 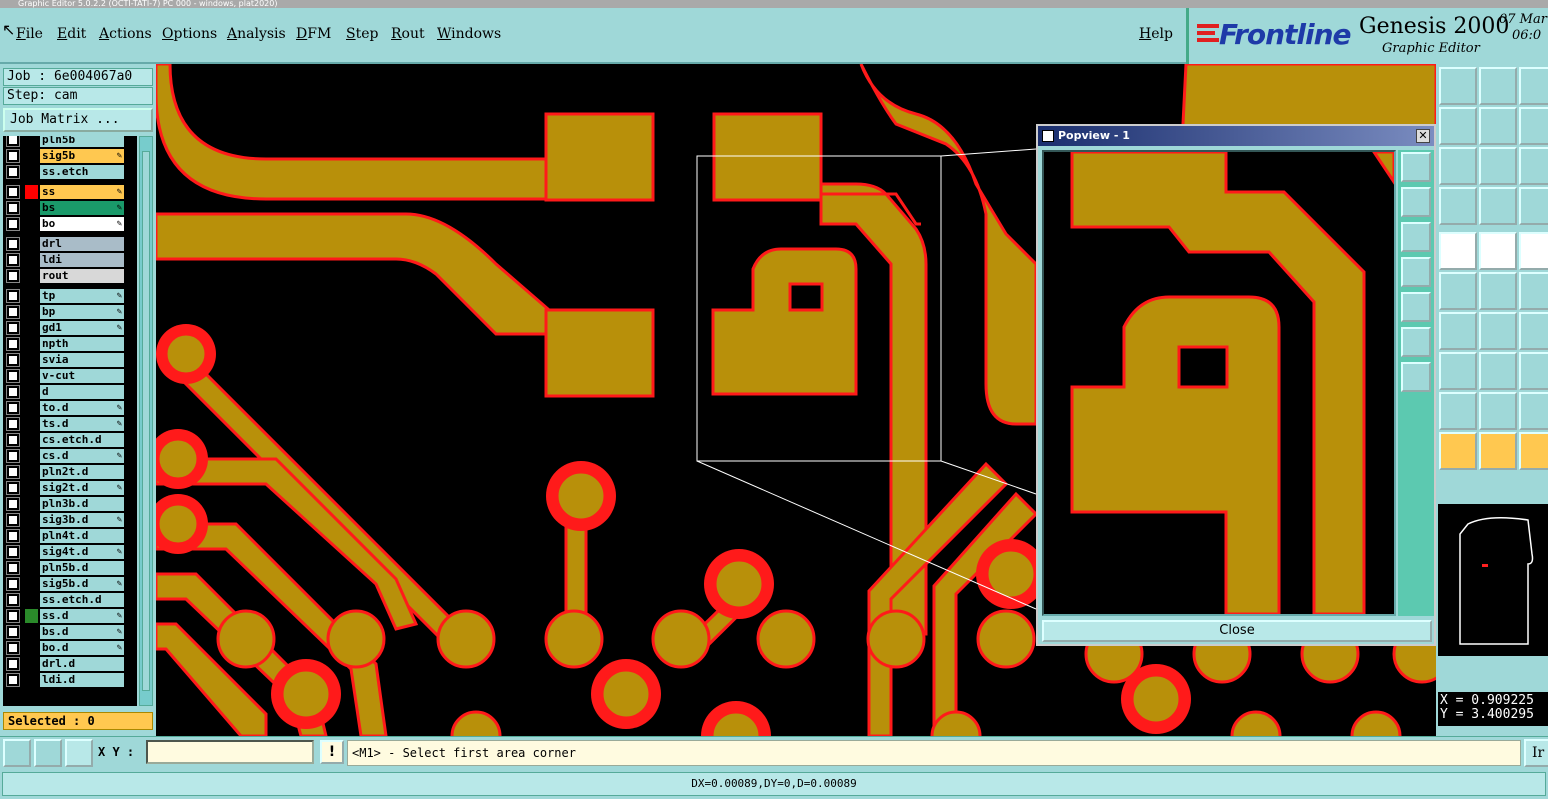 What do you see at coordinates (70, 440) in the screenshot?
I see `layer-row: cs.etch.d` at bounding box center [70, 440].